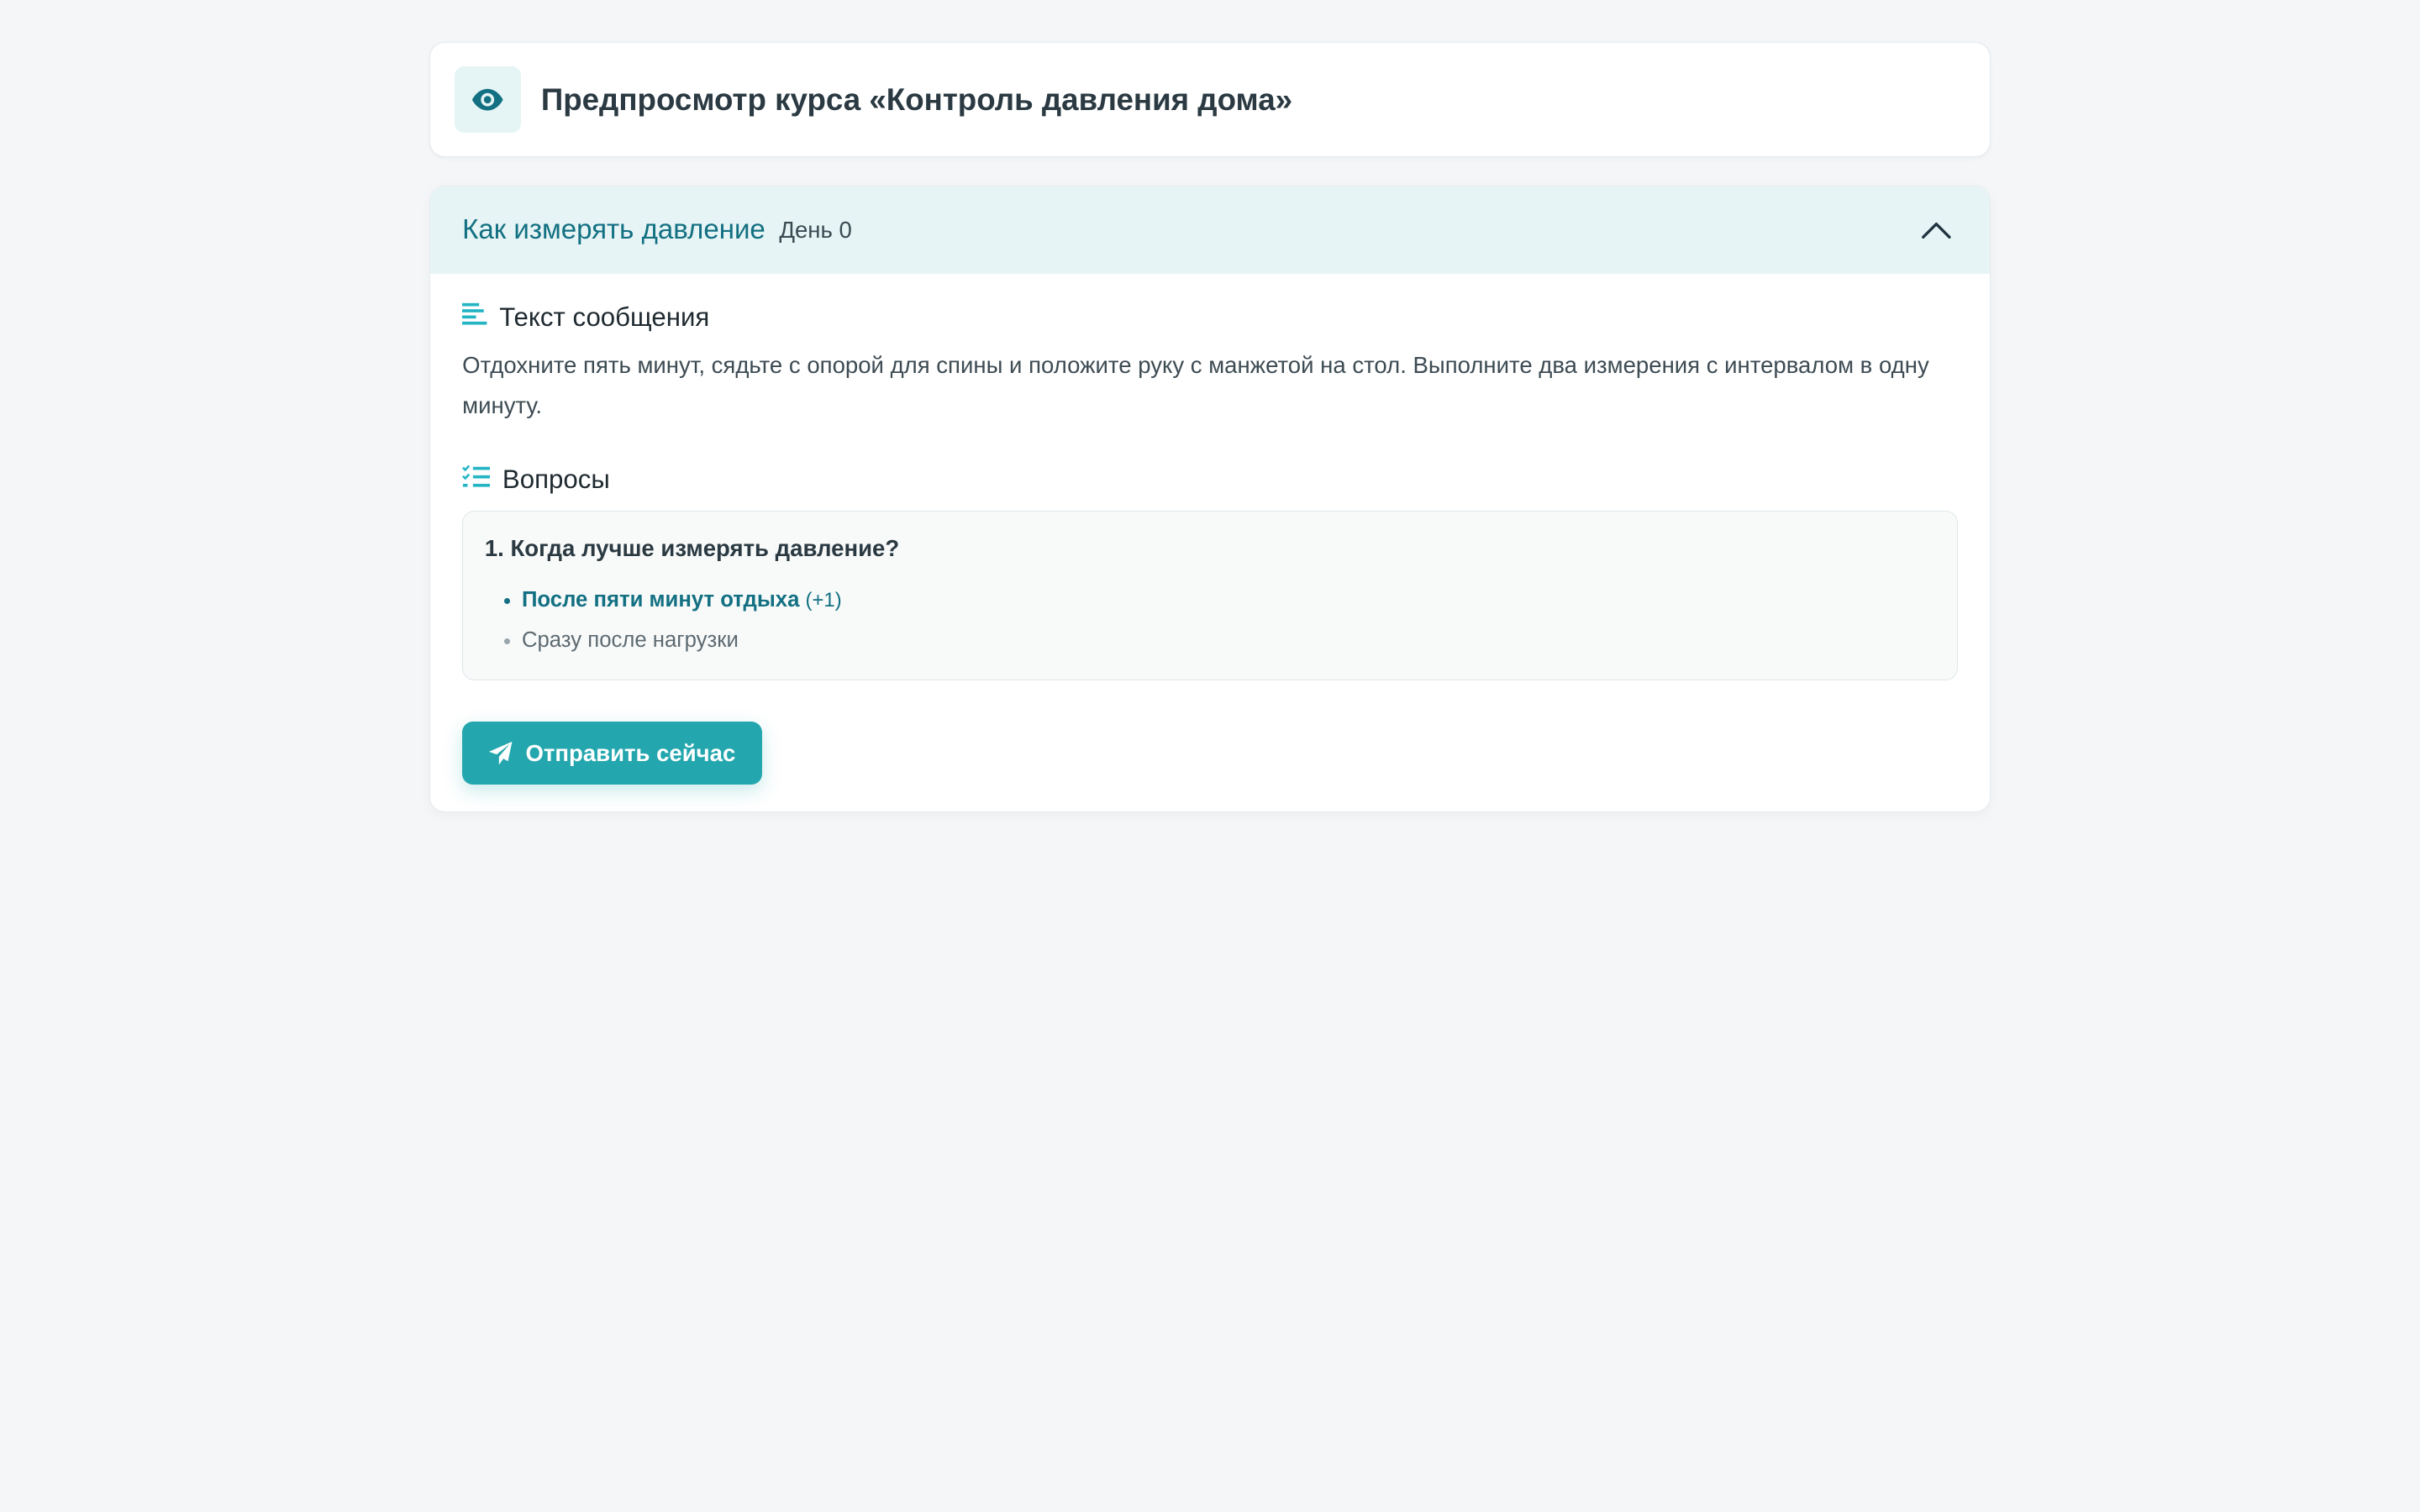  What do you see at coordinates (1210, 480) in the screenshot?
I see `questions-section-header: Вопросы` at bounding box center [1210, 480].